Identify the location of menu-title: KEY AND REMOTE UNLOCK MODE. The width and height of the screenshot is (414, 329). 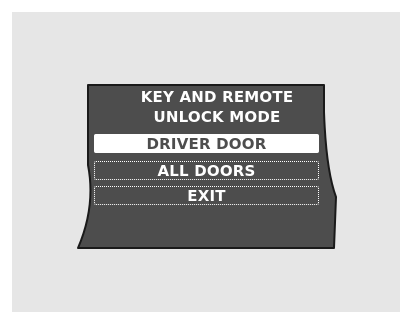
(217, 107).